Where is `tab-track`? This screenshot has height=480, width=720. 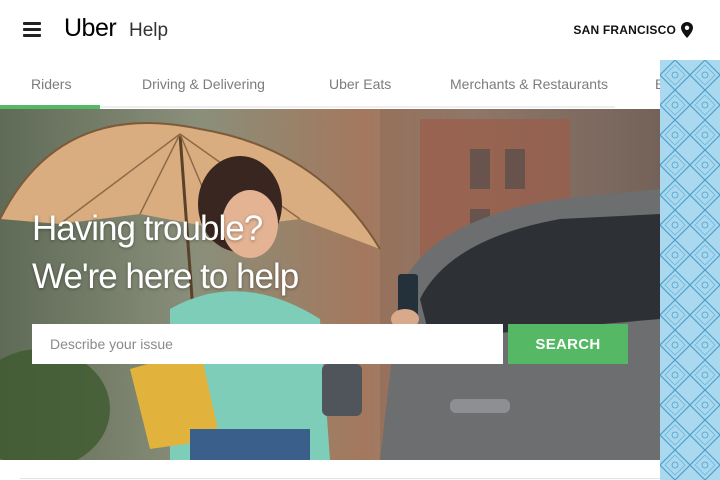 tab-track is located at coordinates (357, 107).